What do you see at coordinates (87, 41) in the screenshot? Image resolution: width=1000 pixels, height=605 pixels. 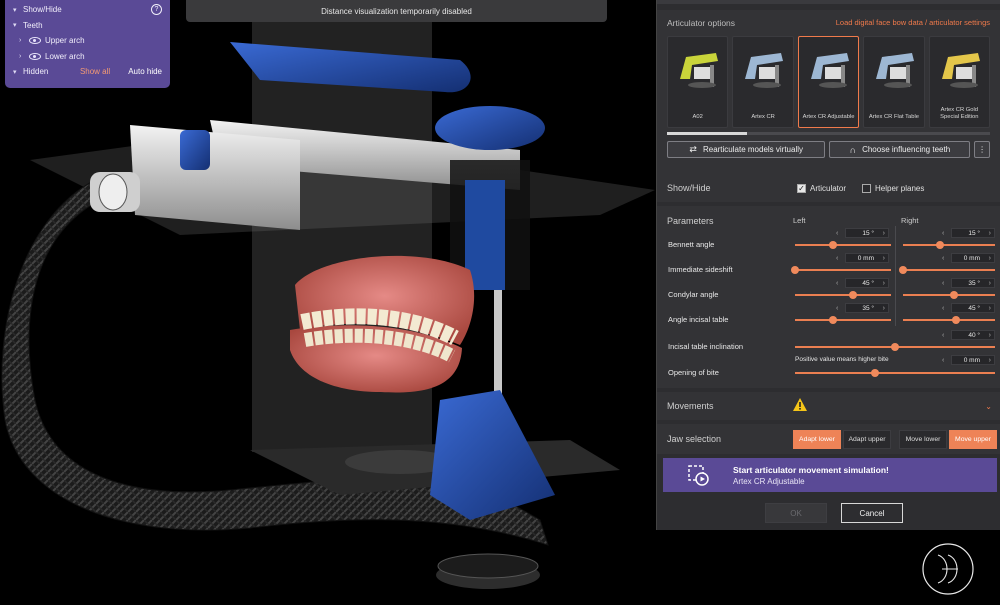 I see `upper-arch-item: › Upper arch` at bounding box center [87, 41].